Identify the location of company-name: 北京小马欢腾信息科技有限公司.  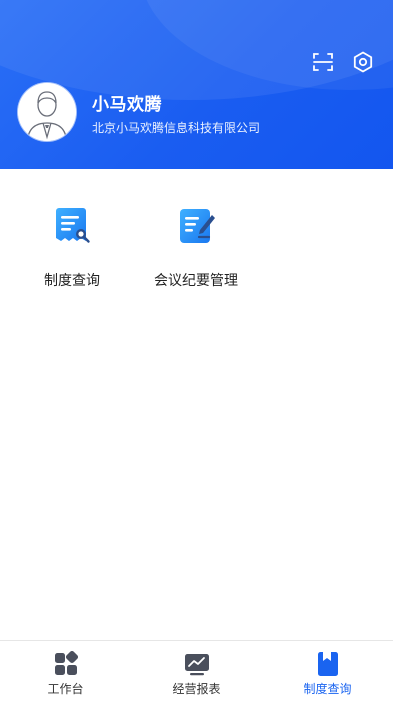
(176, 128).